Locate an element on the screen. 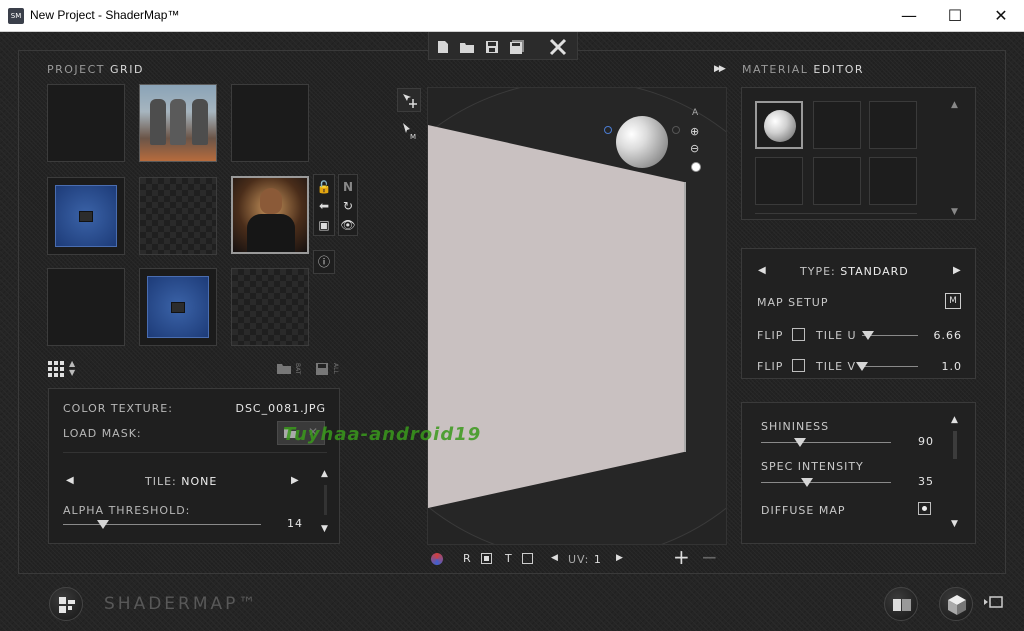  menu-button is located at coordinates (66, 604).